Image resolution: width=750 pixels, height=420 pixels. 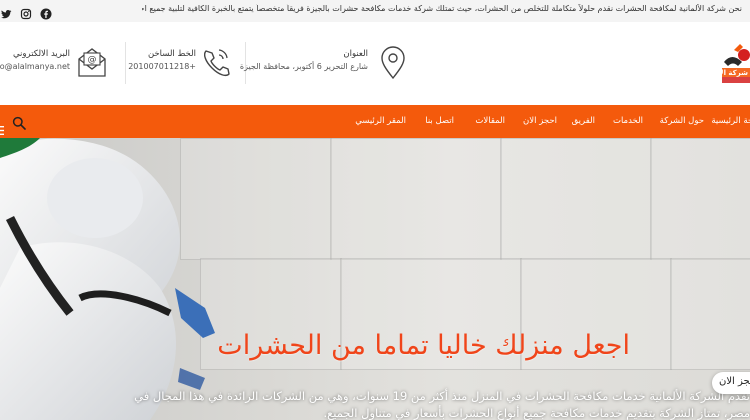 What do you see at coordinates (583, 121) in the screenshot?
I see `nav-item-team: الفريق` at bounding box center [583, 121].